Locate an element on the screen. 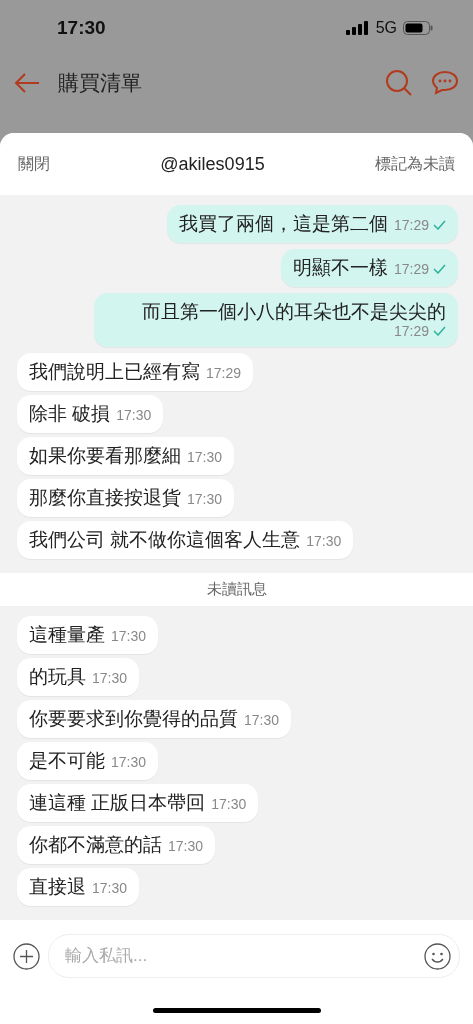 The width and height of the screenshot is (473, 1024). message-text: 明顯不一樣 is located at coordinates (340, 268).